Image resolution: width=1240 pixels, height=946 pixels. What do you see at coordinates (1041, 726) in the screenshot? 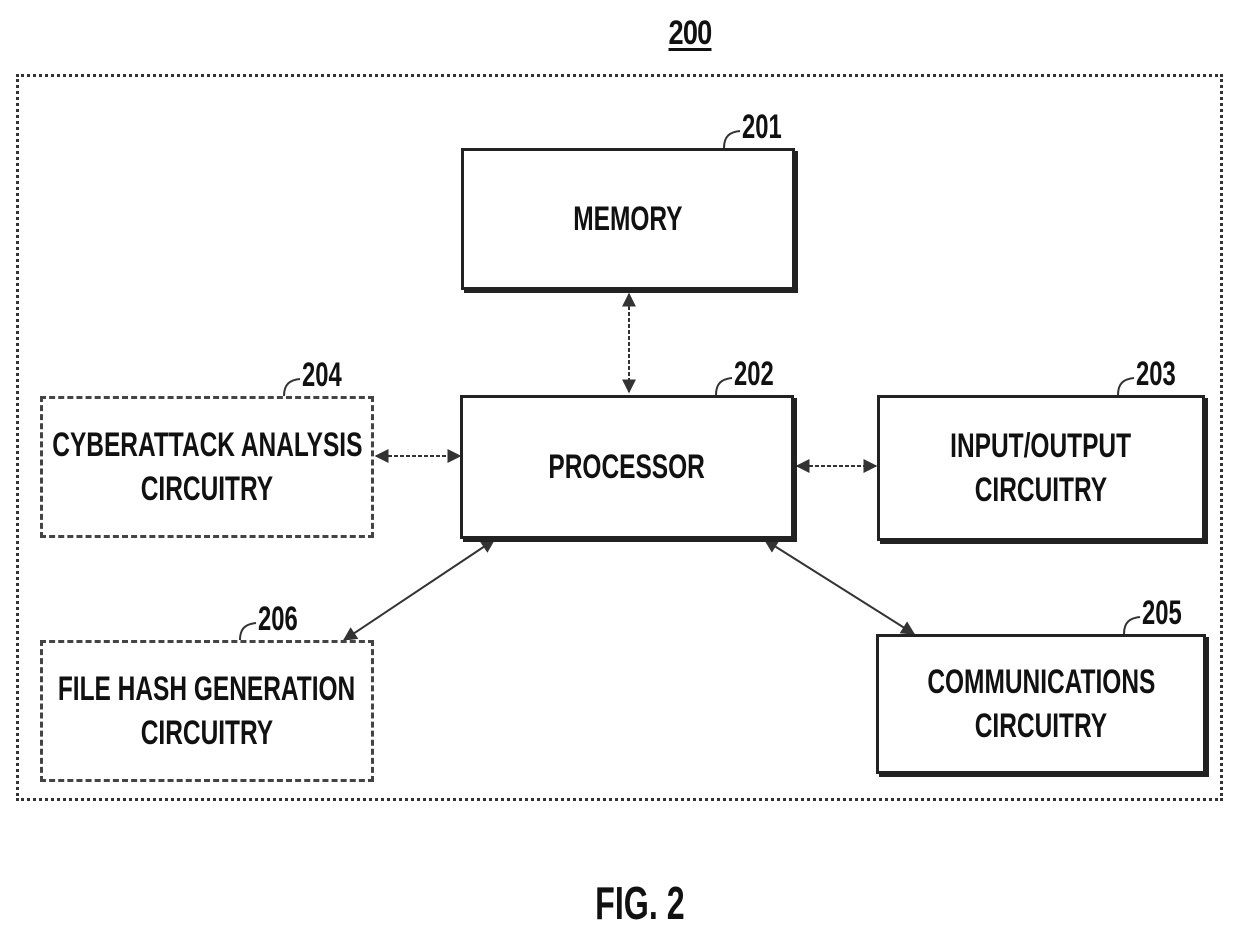
I see `communications-label-line2: CIRCUITRY` at bounding box center [1041, 726].